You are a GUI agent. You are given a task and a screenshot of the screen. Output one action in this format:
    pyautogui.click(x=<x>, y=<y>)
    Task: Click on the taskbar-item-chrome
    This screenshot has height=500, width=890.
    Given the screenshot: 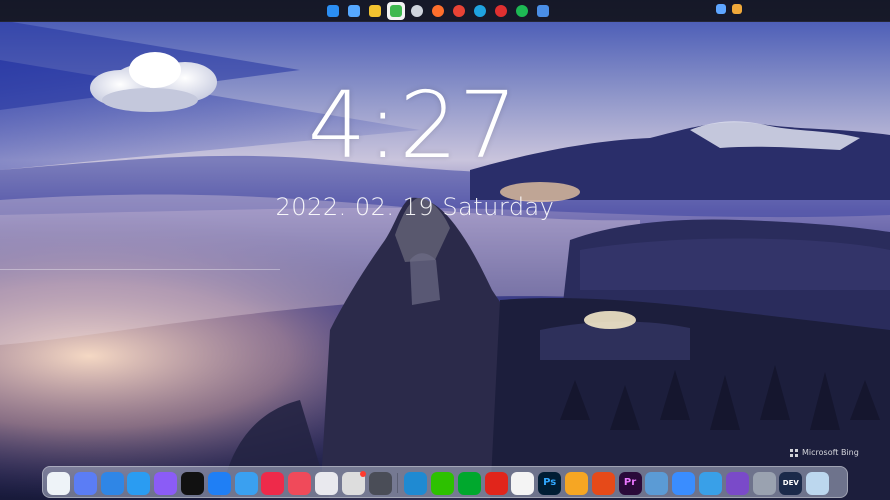 What is the action you would take?
    pyautogui.click(x=459, y=11)
    